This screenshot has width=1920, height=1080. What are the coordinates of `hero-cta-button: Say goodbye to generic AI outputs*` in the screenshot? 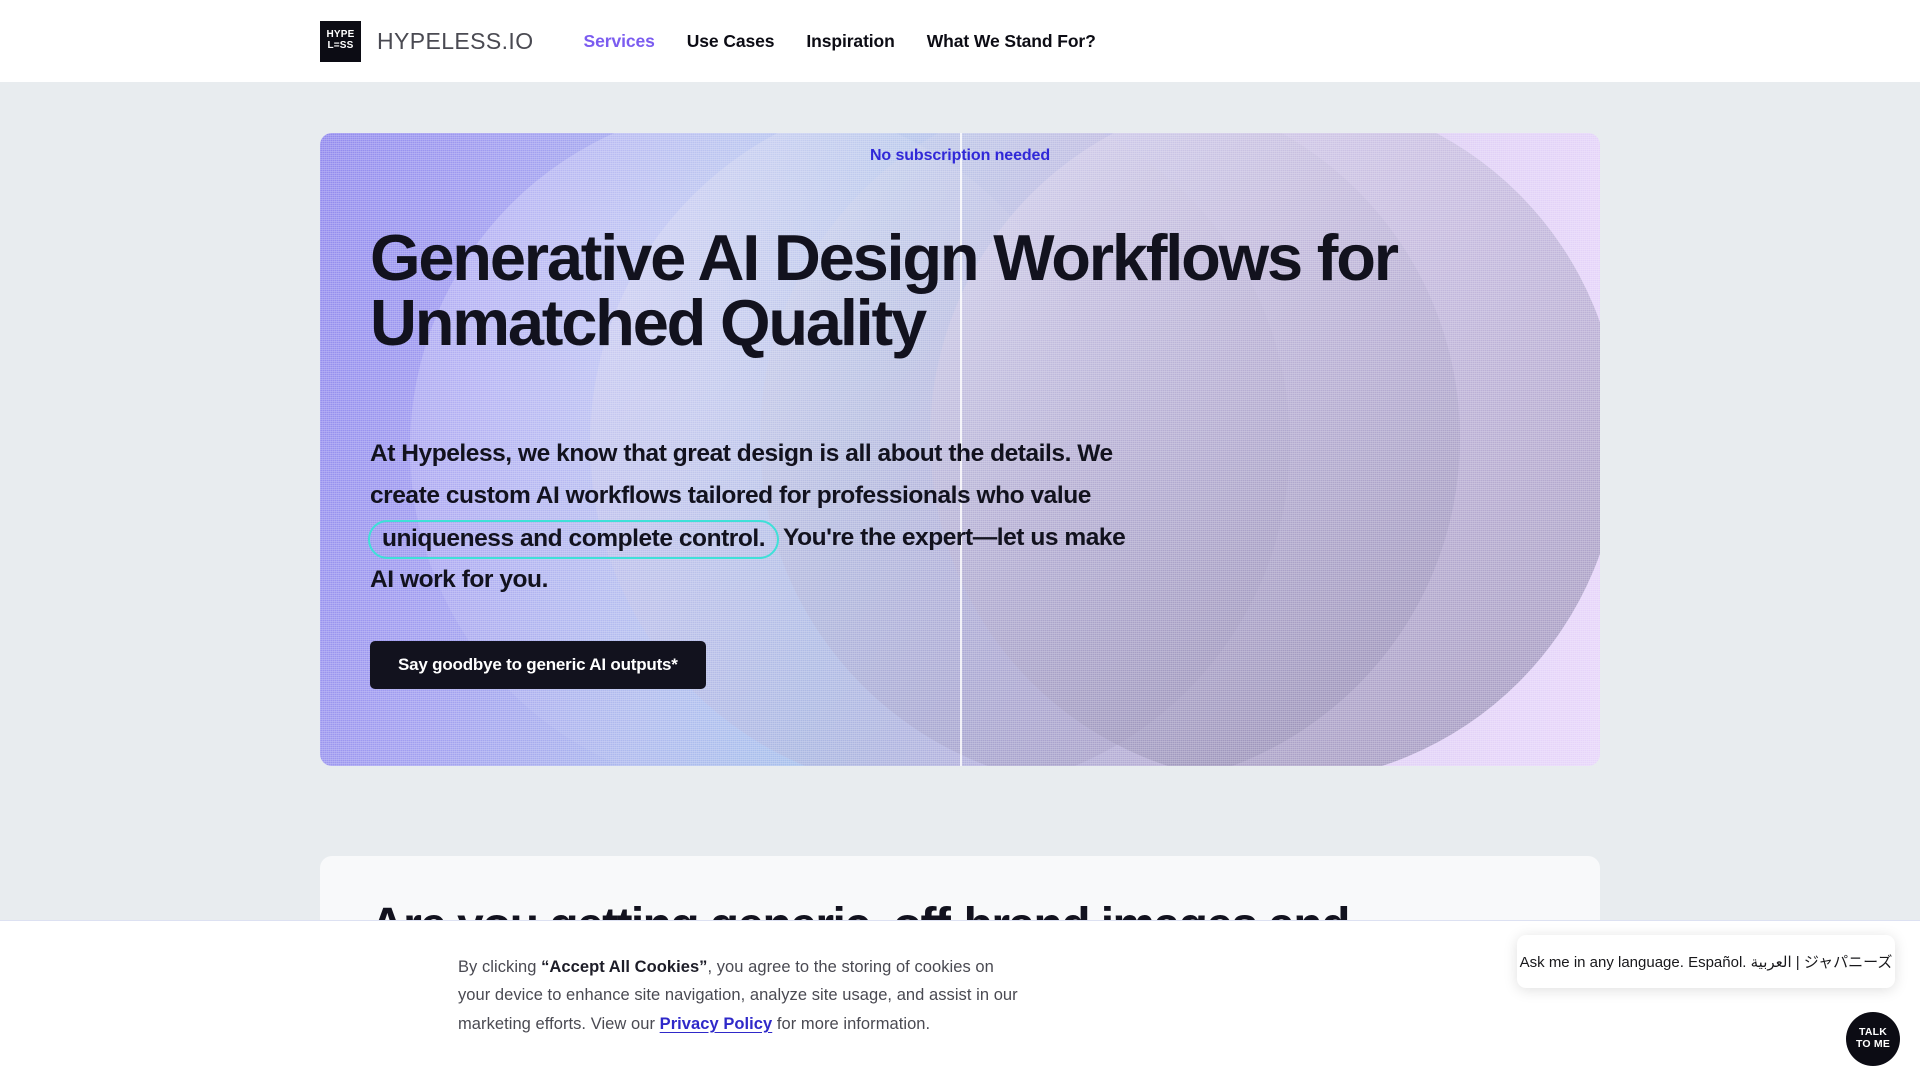 It's located at (538, 665).